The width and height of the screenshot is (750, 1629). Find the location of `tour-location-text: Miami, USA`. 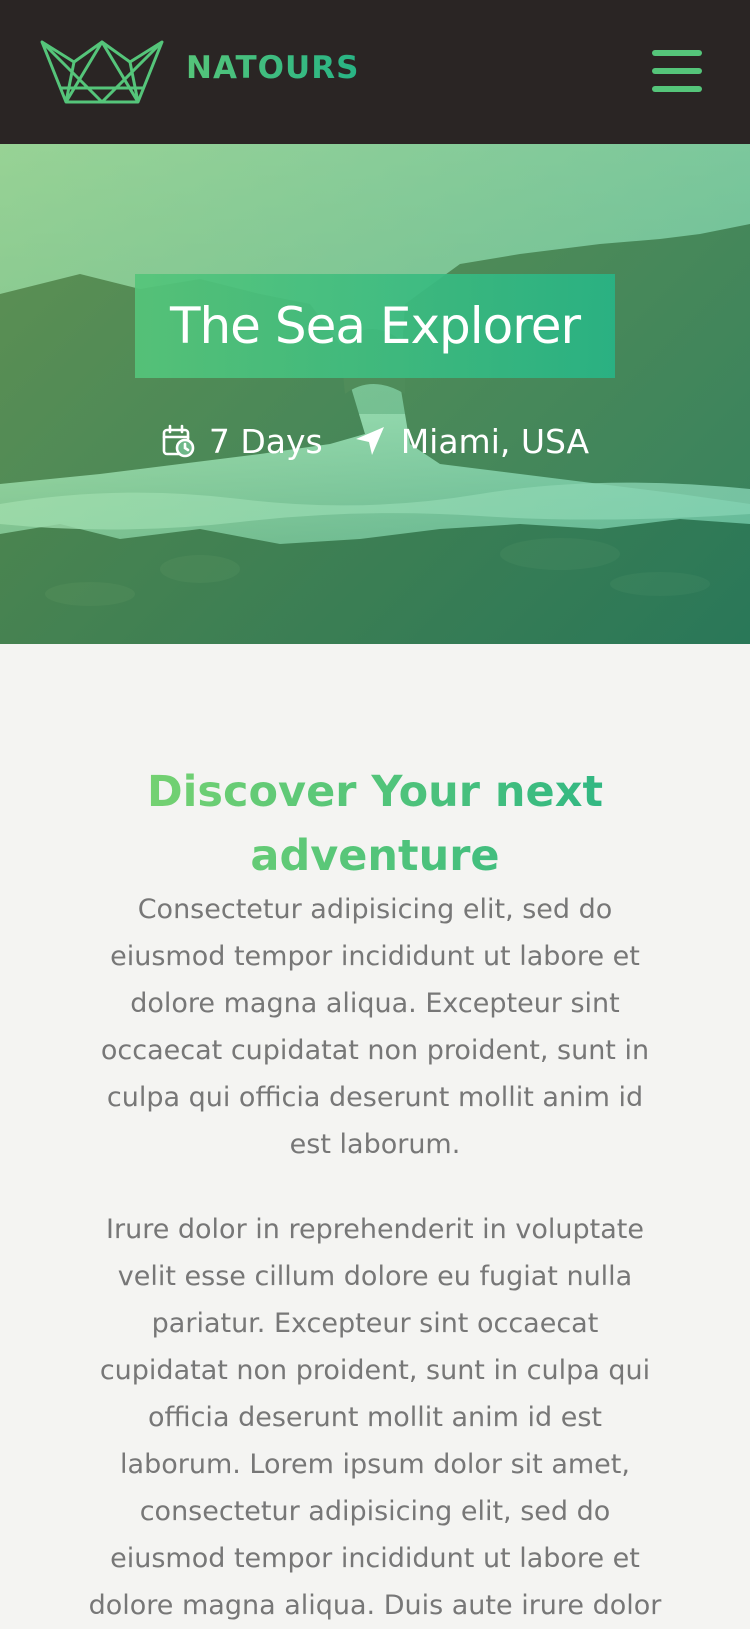

tour-location-text: Miami, USA is located at coordinates (495, 441).